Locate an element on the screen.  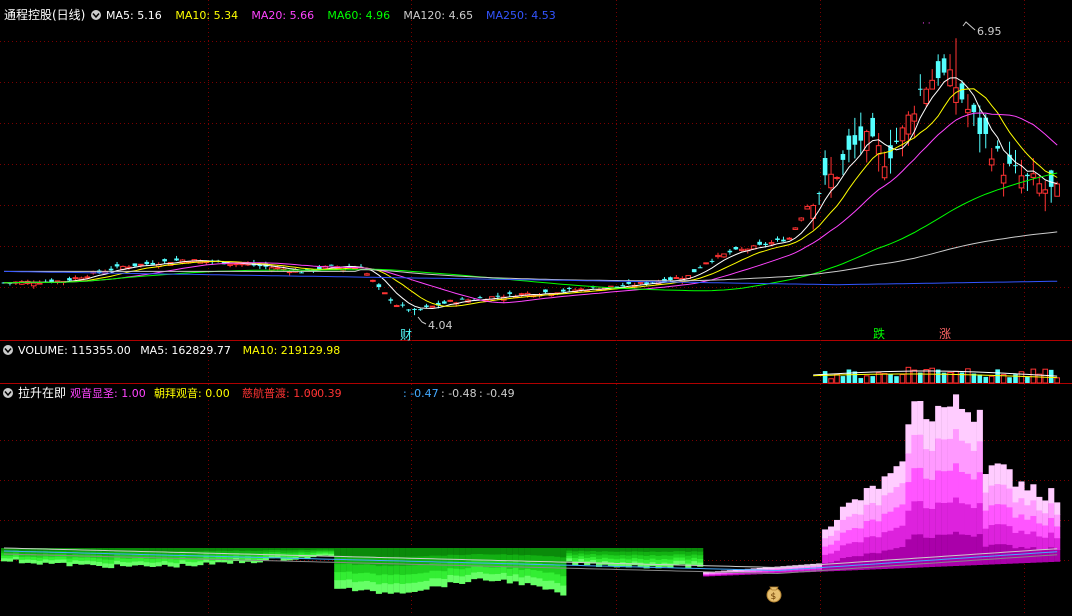
money-bag-icon: $ is located at coordinates (774, 594).